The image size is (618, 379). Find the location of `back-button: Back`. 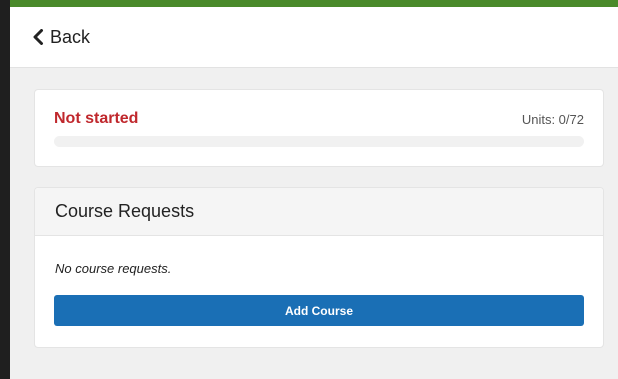

back-button: Back is located at coordinates (61, 37).